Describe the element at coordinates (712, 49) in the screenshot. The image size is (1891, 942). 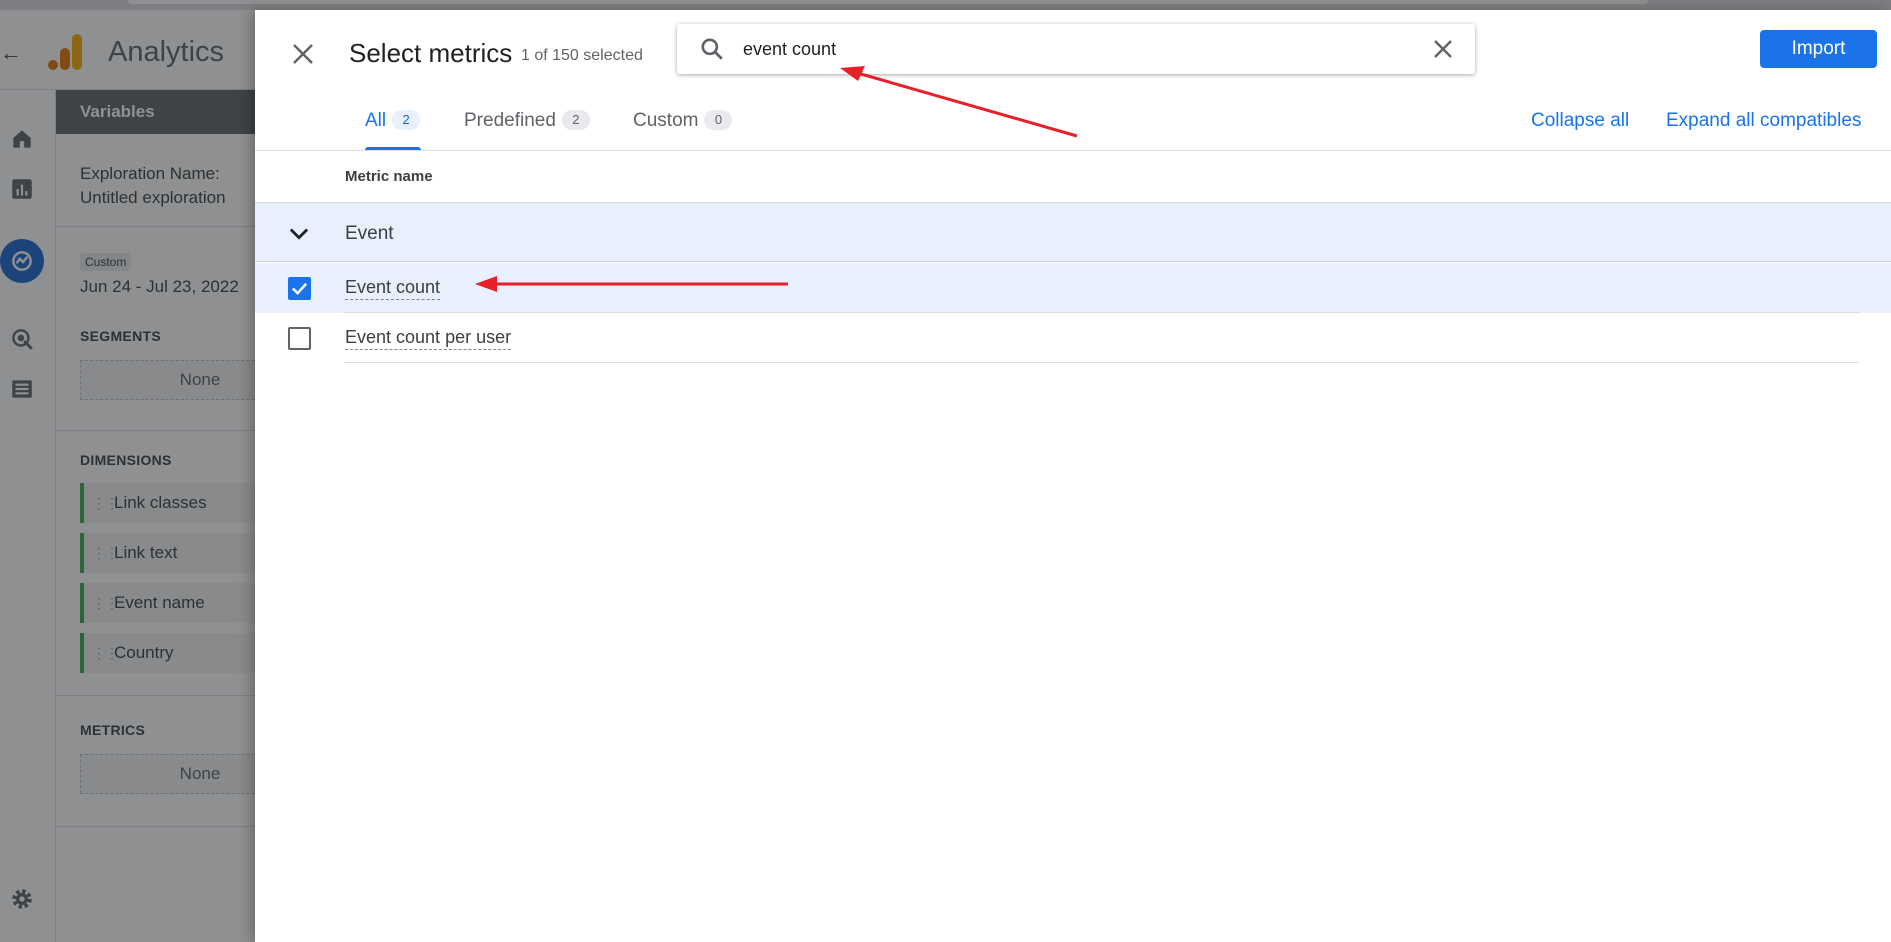
I see `search-icon` at that location.